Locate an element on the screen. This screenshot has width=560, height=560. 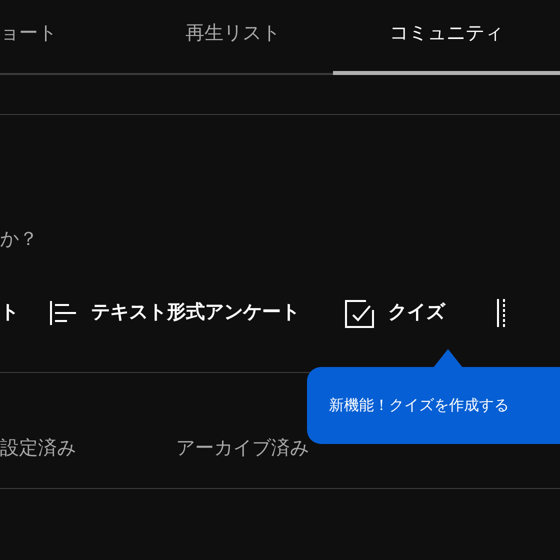
more-icon is located at coordinates (502, 312).